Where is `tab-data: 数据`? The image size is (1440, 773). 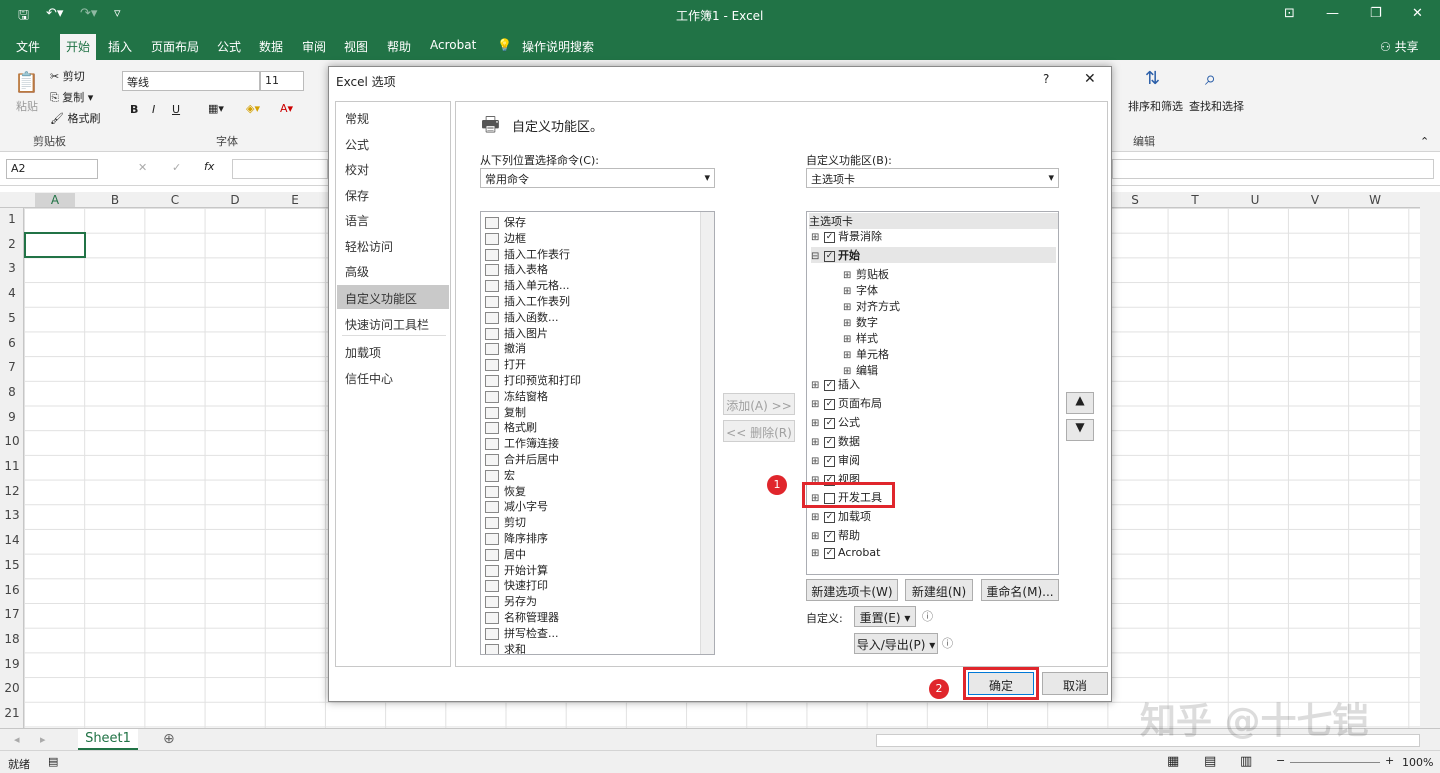 tab-data: 数据 is located at coordinates (271, 46).